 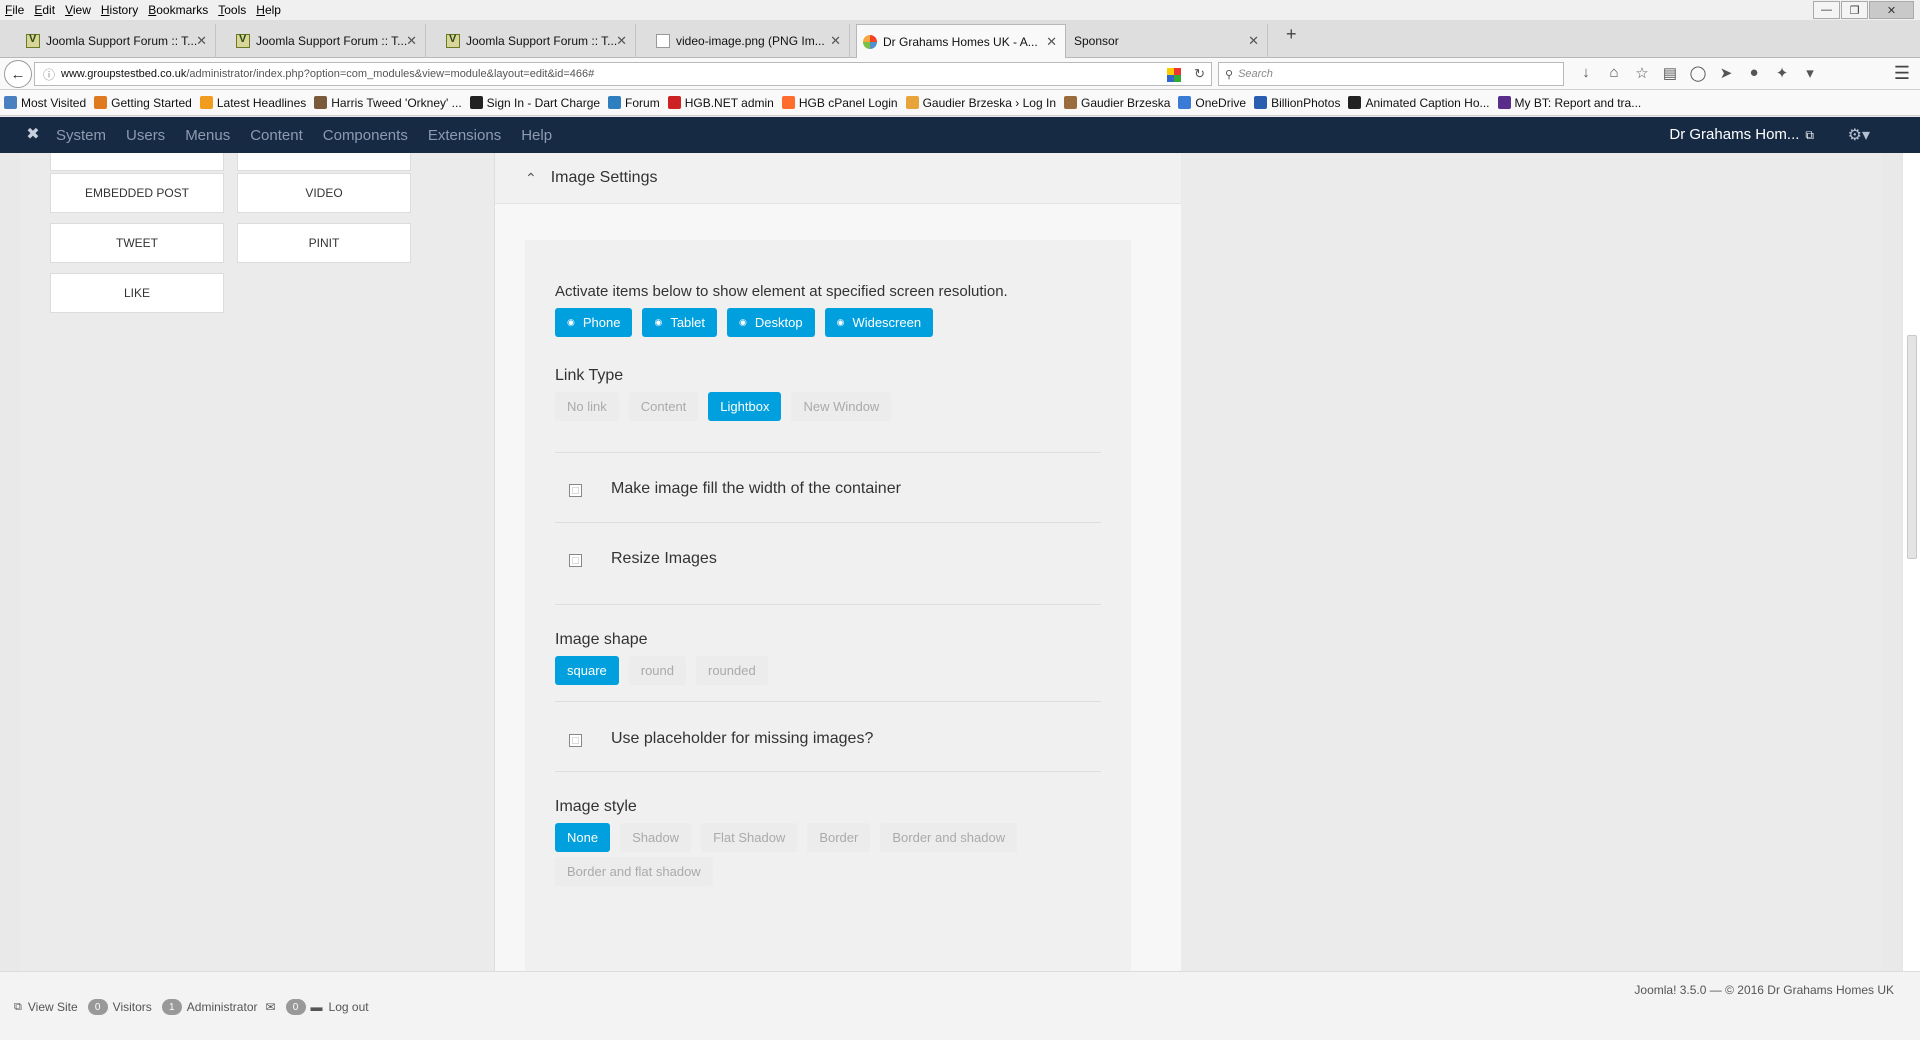 I want to click on site-title-link: Dr Grahams Hom... ⧉, so click(x=1741, y=134).